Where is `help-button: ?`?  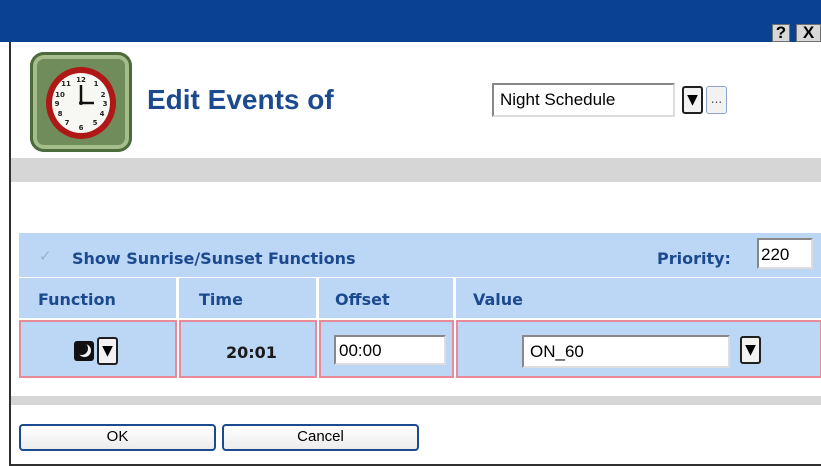 help-button: ? is located at coordinates (781, 33).